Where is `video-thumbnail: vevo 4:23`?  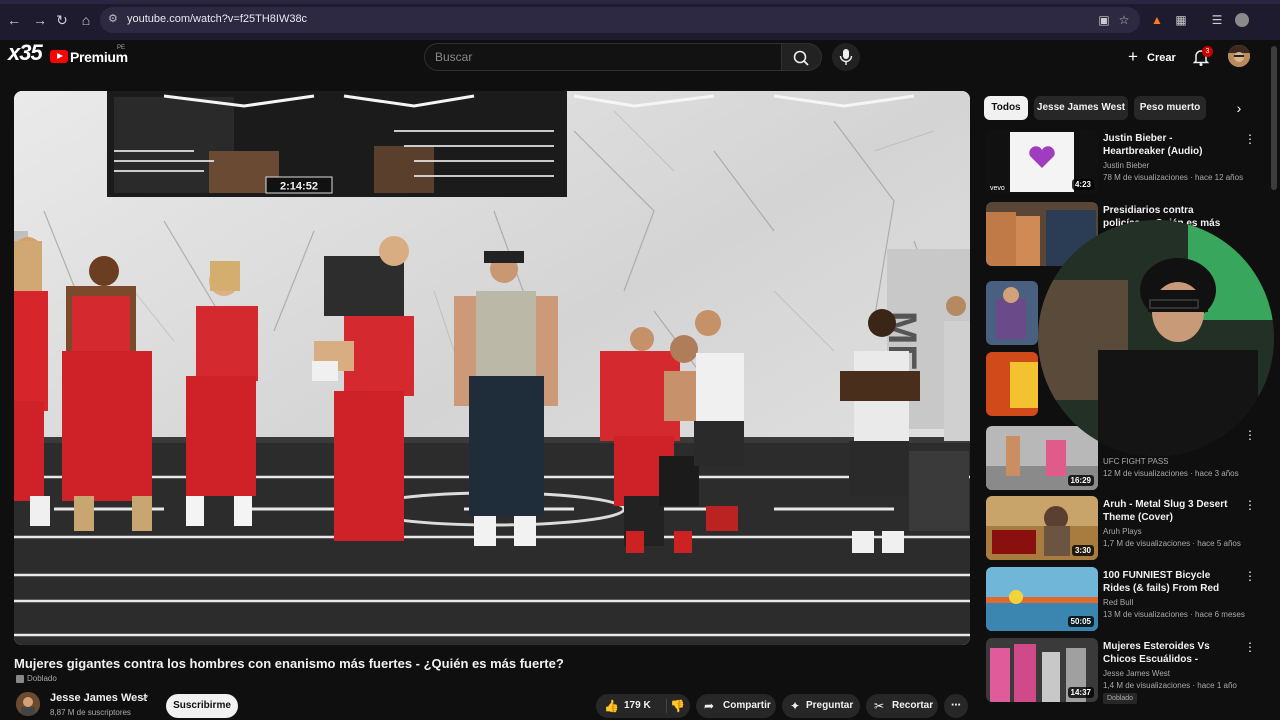 video-thumbnail: vevo 4:23 is located at coordinates (1042, 162).